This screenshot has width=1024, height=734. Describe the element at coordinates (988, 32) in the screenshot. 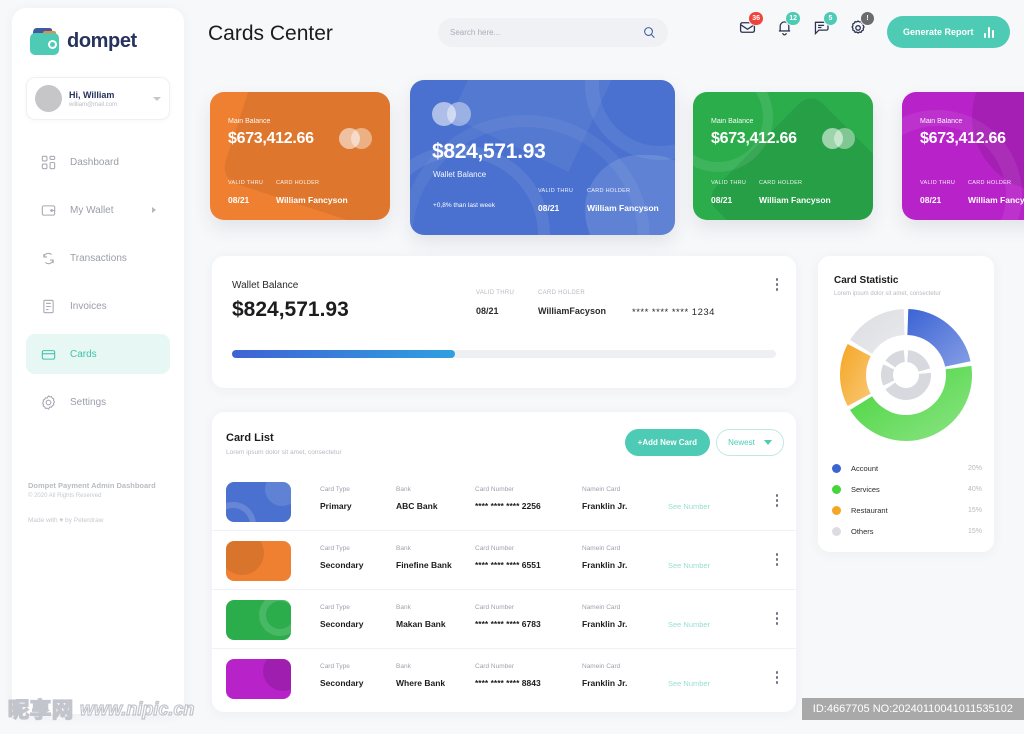

I see `bar-chart-icon` at that location.